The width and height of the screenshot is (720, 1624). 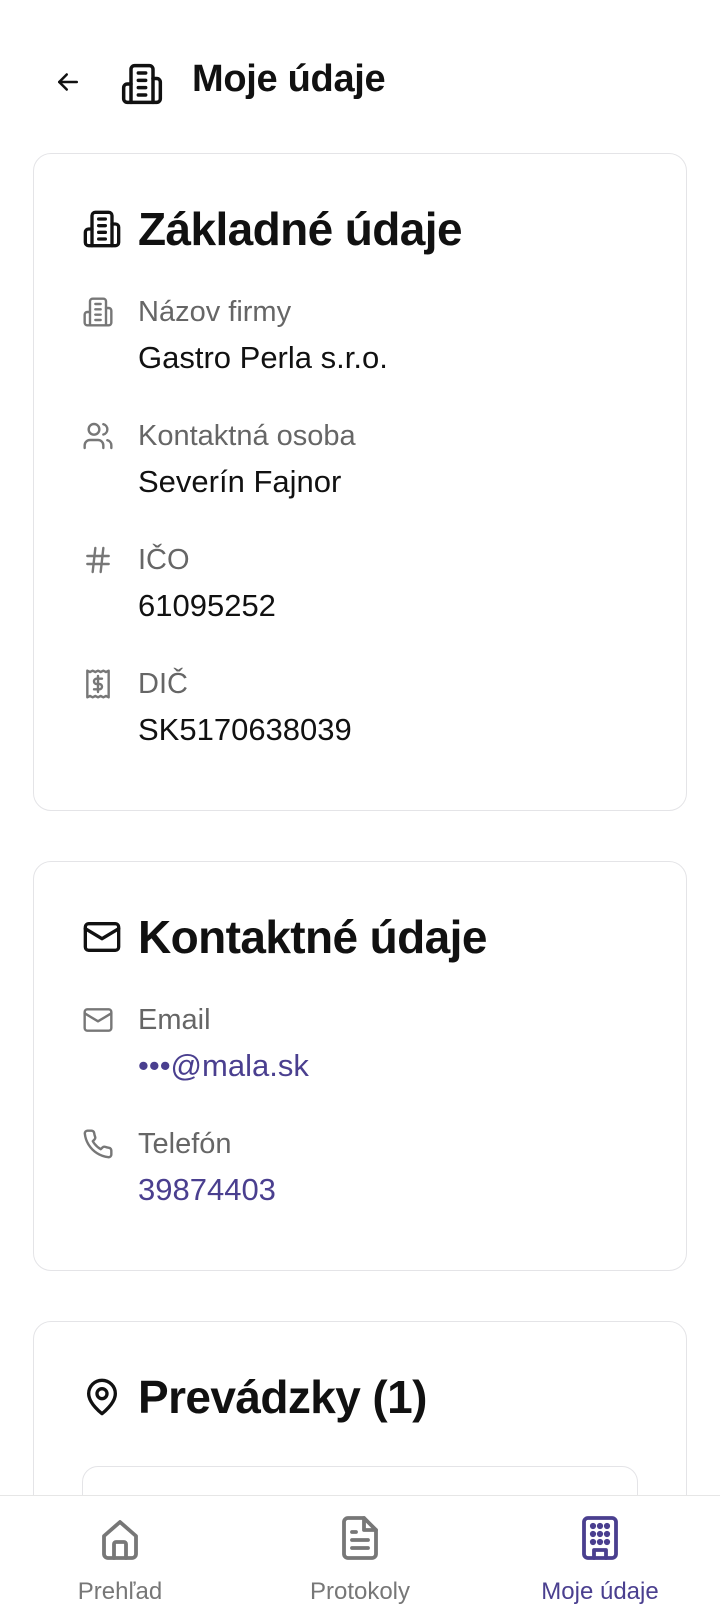 I want to click on email-link: •••@mala.sk, so click(x=223, y=1066).